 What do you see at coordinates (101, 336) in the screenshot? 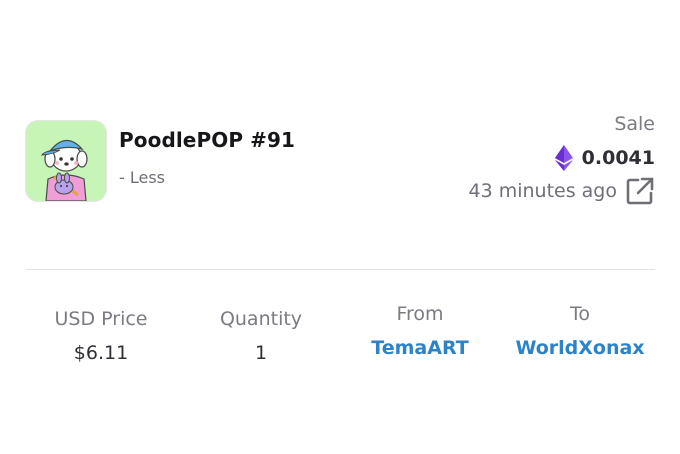
I see `usd-price-column: USD Price $6.11` at bounding box center [101, 336].